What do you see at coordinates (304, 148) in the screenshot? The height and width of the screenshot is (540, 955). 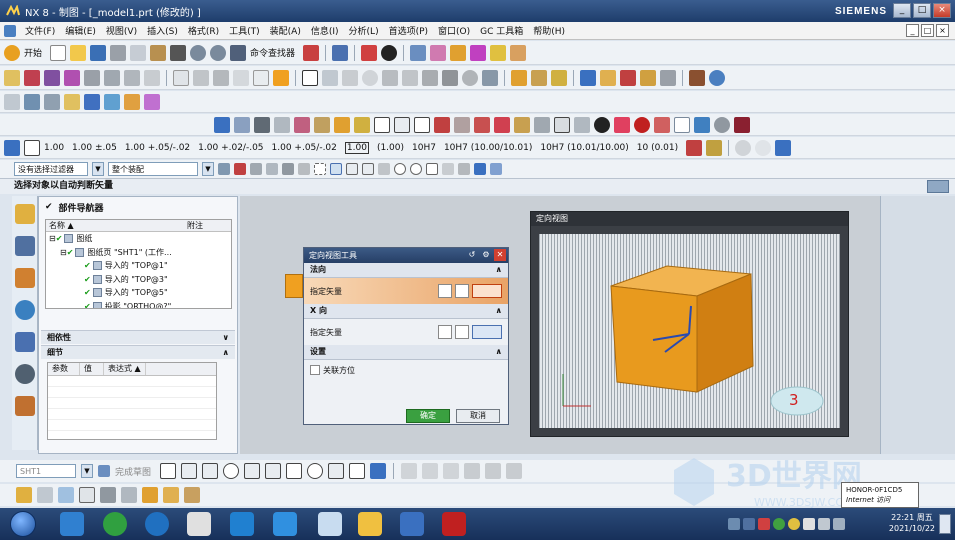 I see `tol-limits: 1.00 +.05/-.02` at bounding box center [304, 148].